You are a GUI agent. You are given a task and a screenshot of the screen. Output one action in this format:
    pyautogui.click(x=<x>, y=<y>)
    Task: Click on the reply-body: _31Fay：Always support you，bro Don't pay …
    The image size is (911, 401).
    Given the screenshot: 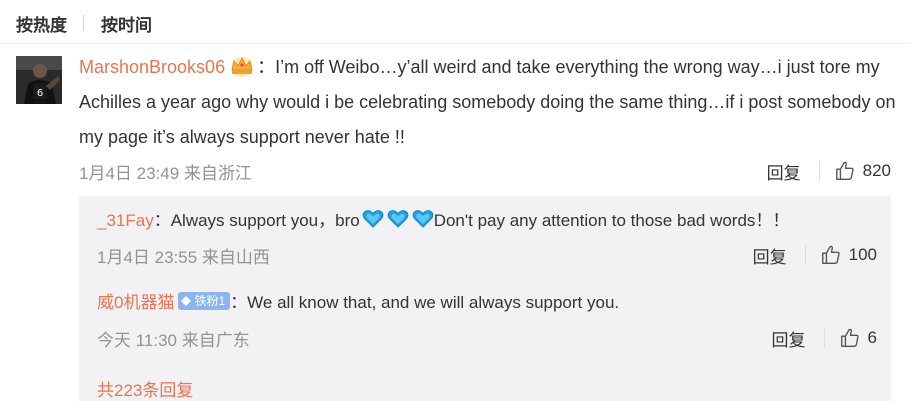 What is the action you would take?
    pyautogui.click(x=487, y=221)
    